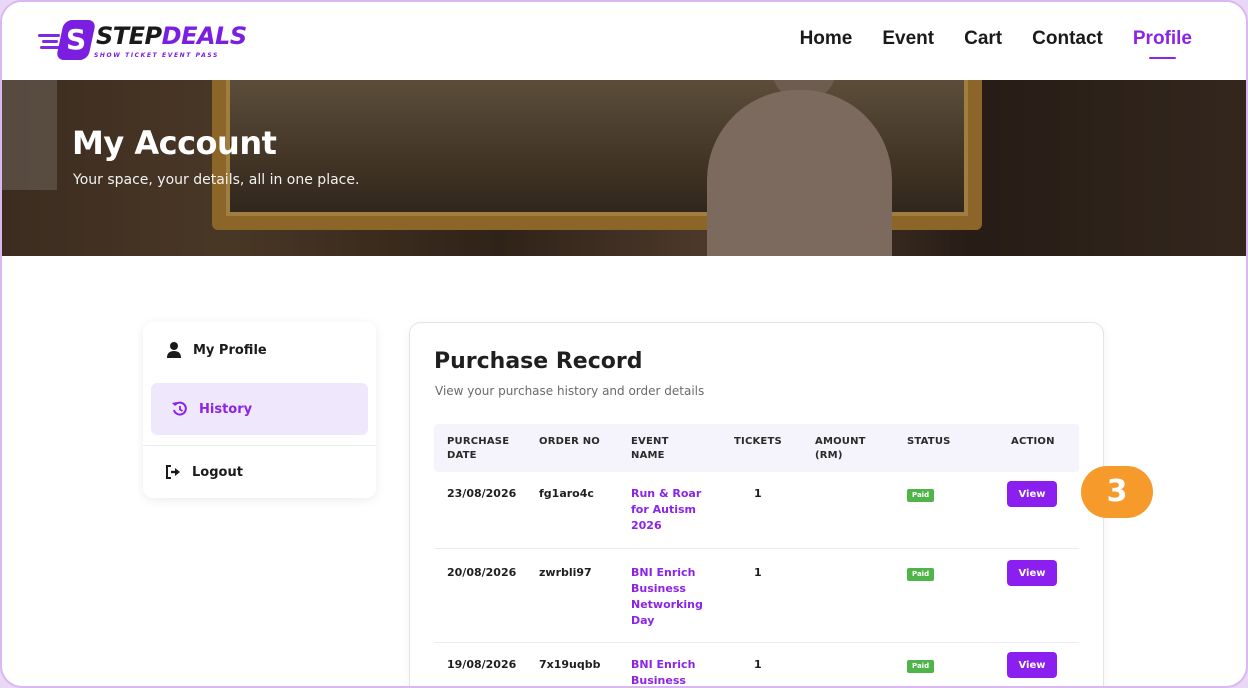 The height and width of the screenshot is (688, 1248). What do you see at coordinates (566, 493) in the screenshot?
I see `cell-order-no: fg1aro4c` at bounding box center [566, 493].